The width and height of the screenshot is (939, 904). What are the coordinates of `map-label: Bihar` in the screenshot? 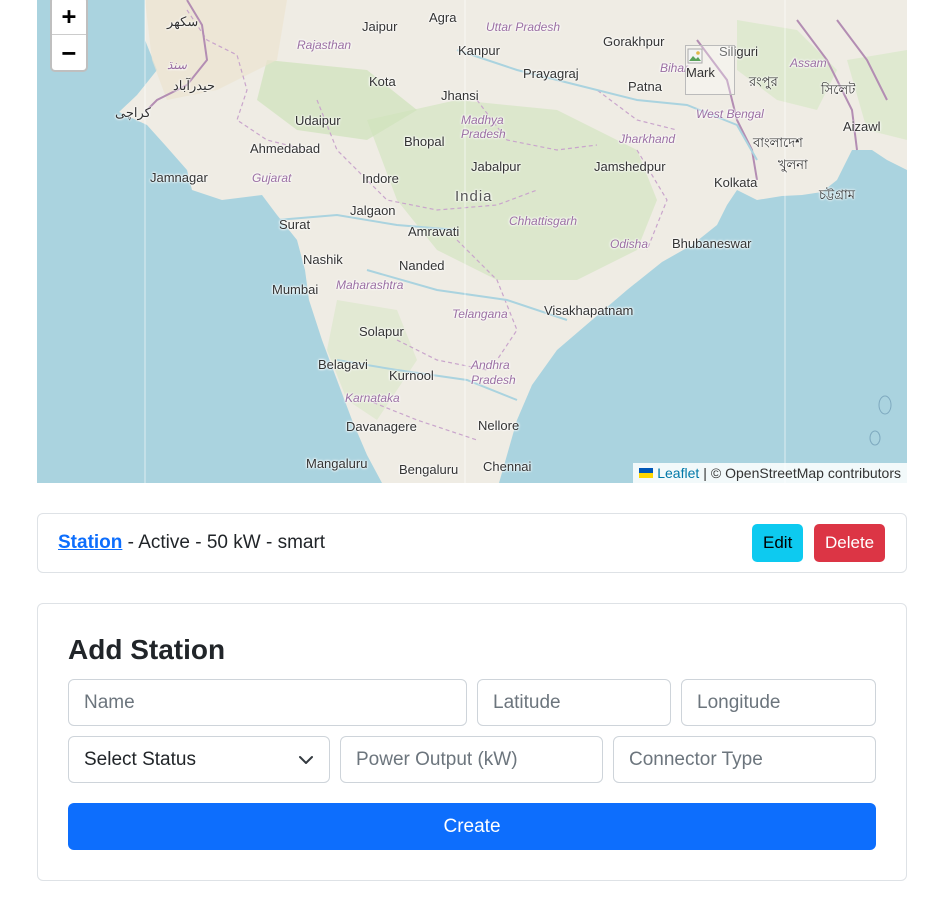 It's located at (674, 68).